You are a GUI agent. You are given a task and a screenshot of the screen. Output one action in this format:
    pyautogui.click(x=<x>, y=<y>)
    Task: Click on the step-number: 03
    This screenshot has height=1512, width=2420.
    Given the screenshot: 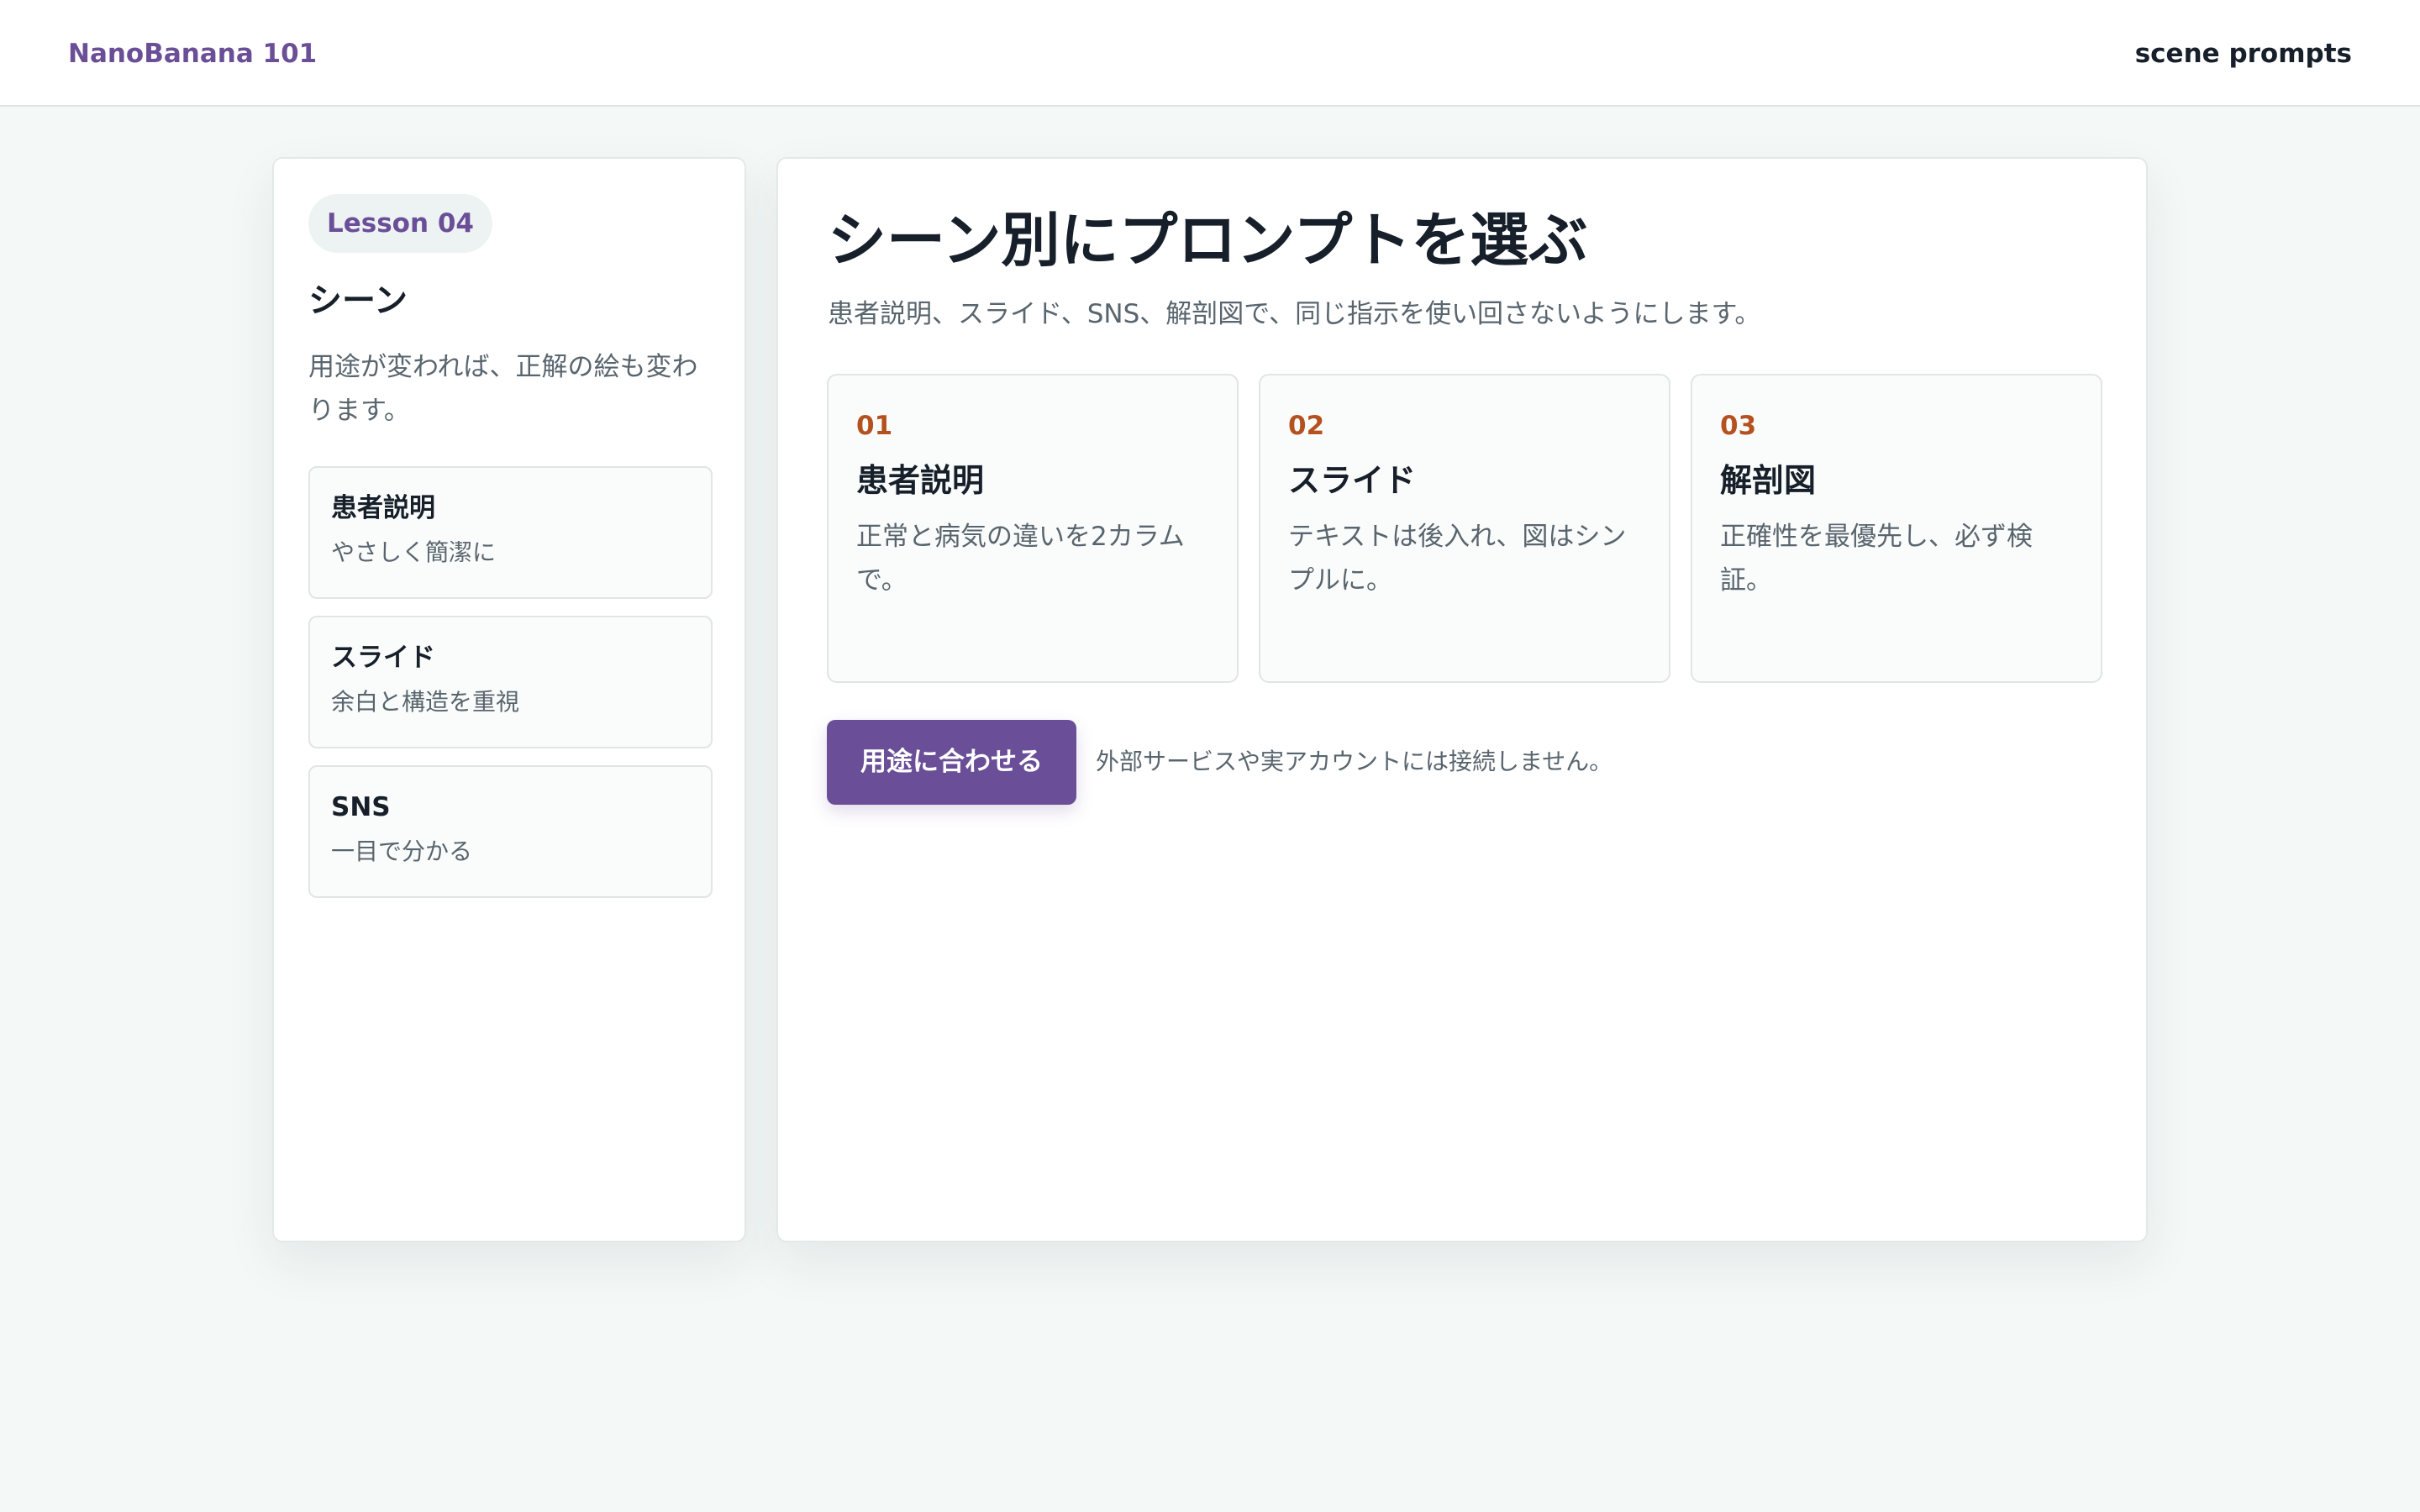 What is the action you would take?
    pyautogui.click(x=1739, y=426)
    